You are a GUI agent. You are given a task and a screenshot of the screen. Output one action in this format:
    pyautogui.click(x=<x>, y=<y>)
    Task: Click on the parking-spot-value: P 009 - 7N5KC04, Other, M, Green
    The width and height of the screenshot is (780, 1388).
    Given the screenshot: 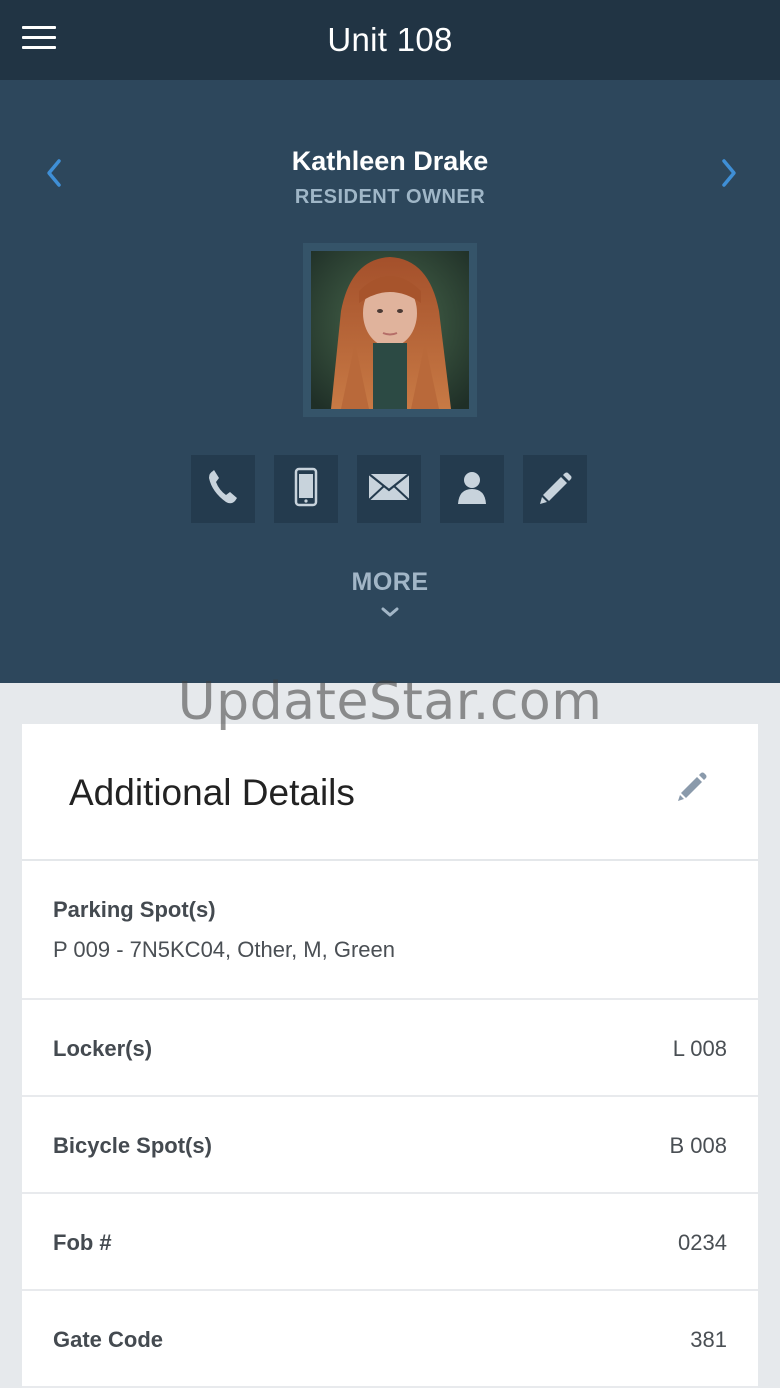 What is the action you would take?
    pyautogui.click(x=224, y=949)
    